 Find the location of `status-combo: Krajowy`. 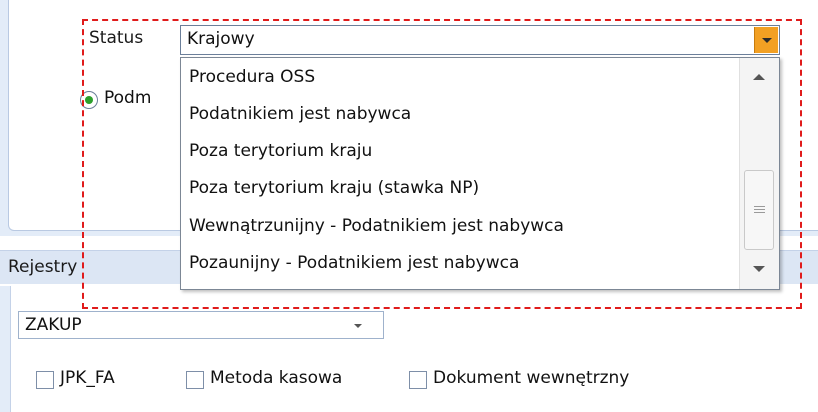

status-combo: Krajowy is located at coordinates (480, 40).